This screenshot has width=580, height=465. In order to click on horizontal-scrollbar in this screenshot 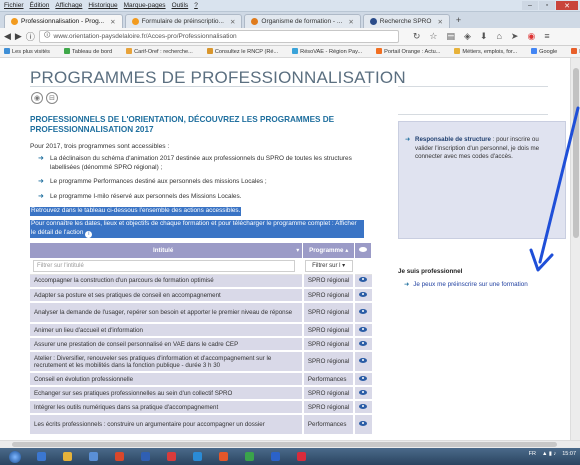, I will do `click(290, 444)`.